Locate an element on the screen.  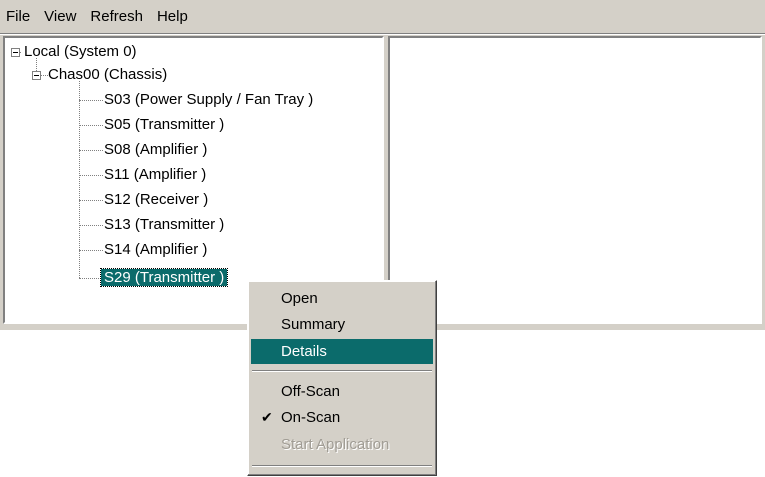
tree-node-slot: S11 (Amplifier ) is located at coordinates (155, 175).